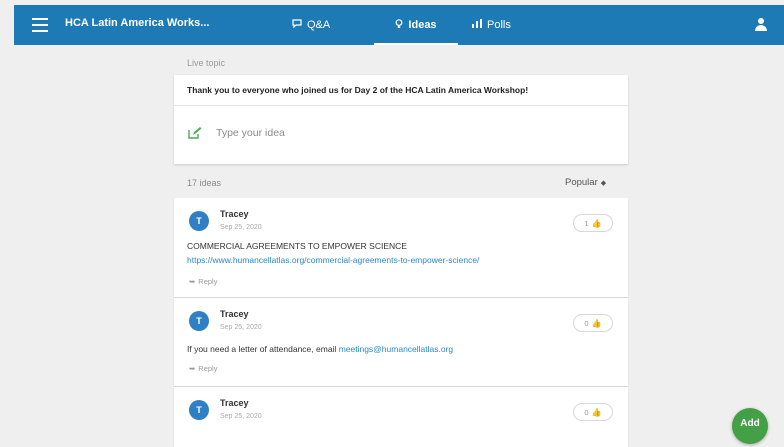 The height and width of the screenshot is (447, 784). Describe the element at coordinates (499, 25) in the screenshot. I see `tab-polls-label: Polls` at that location.